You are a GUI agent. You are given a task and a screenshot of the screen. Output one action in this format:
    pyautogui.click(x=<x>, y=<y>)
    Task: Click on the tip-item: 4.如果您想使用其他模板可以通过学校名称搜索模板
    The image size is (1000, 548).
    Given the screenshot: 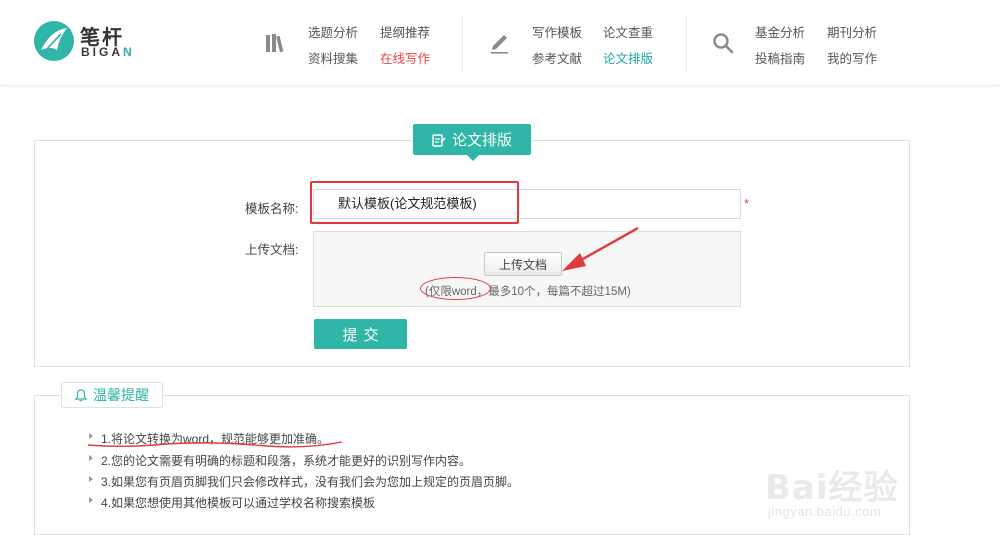 What is the action you would take?
    pyautogui.click(x=238, y=503)
    